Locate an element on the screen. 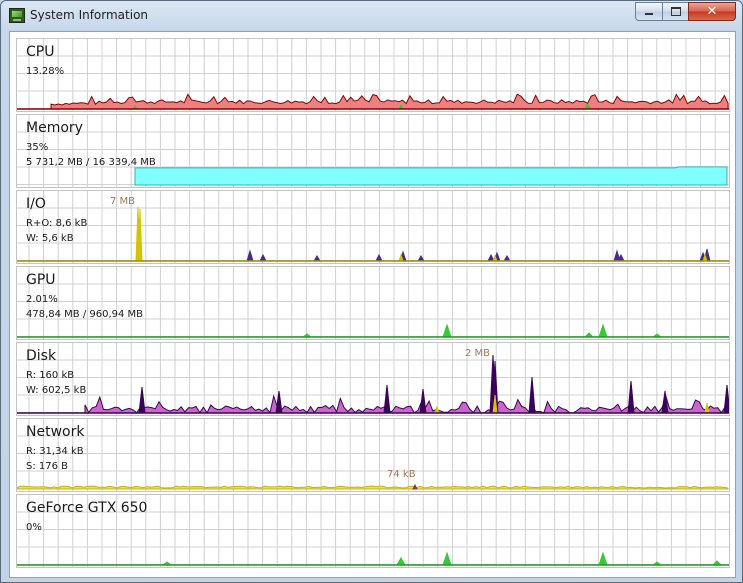 The image size is (743, 583). memory-usage-amount: 5 731,2 MB / 16 339,4 MB is located at coordinates (91, 162).